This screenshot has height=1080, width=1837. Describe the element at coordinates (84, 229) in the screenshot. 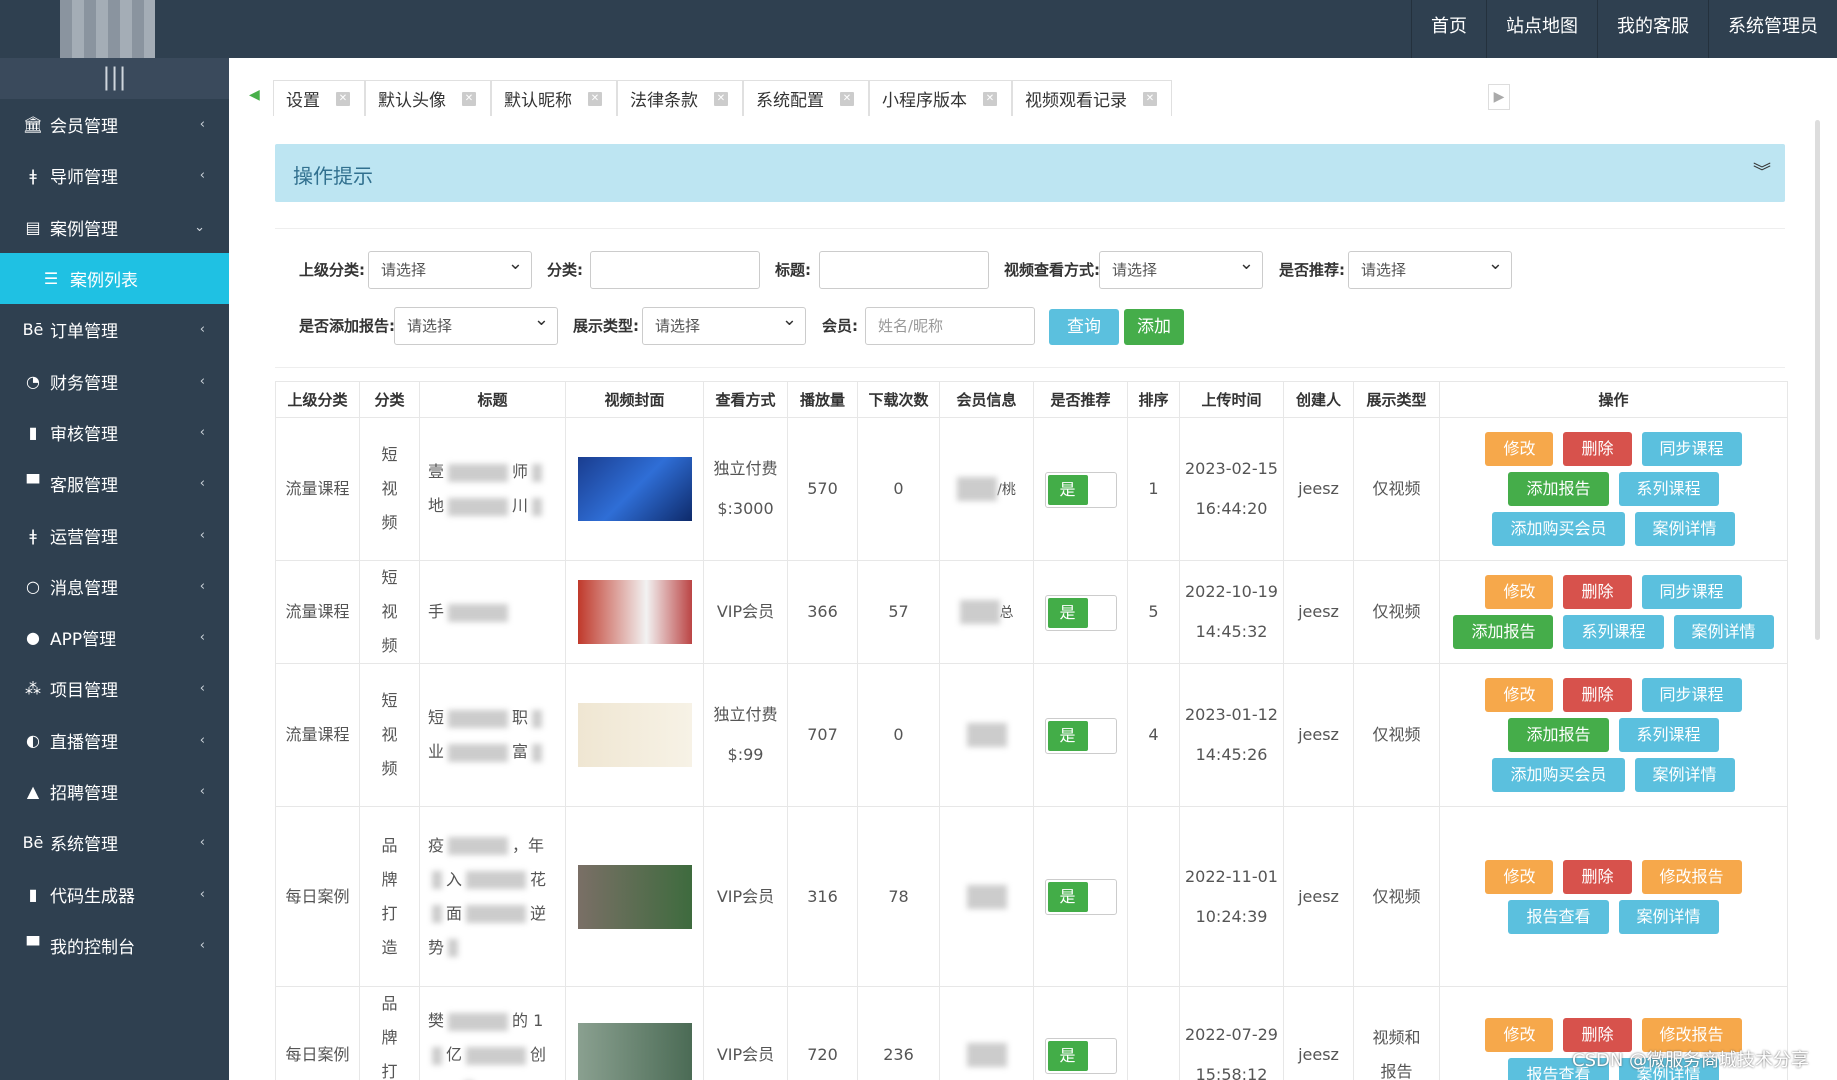

I see `sidebar-item-label: 案例管理` at that location.